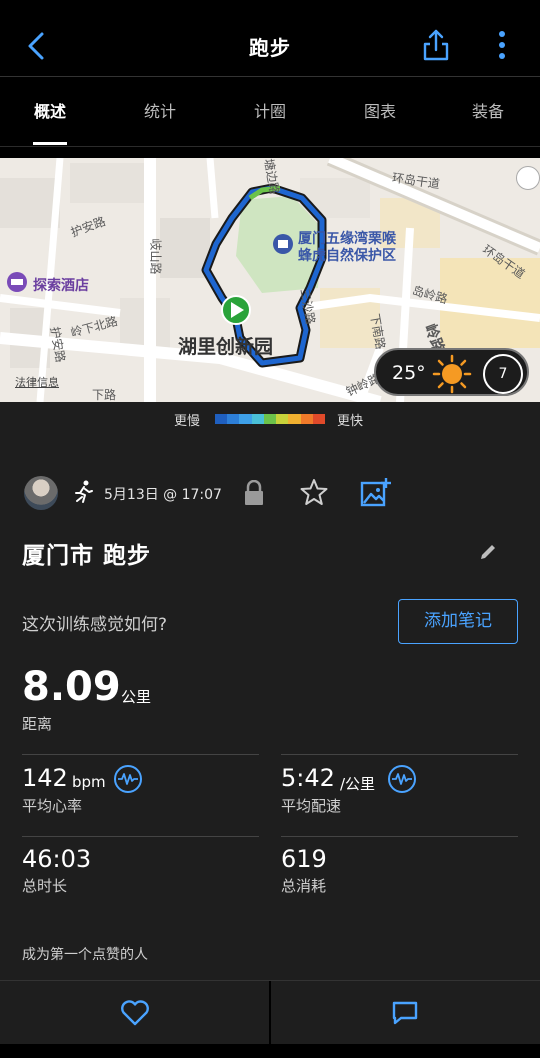 This screenshot has height=1058, width=540. Describe the element at coordinates (347, 256) in the screenshot. I see `map-poi-label: 蜂虎自然保护区` at that location.